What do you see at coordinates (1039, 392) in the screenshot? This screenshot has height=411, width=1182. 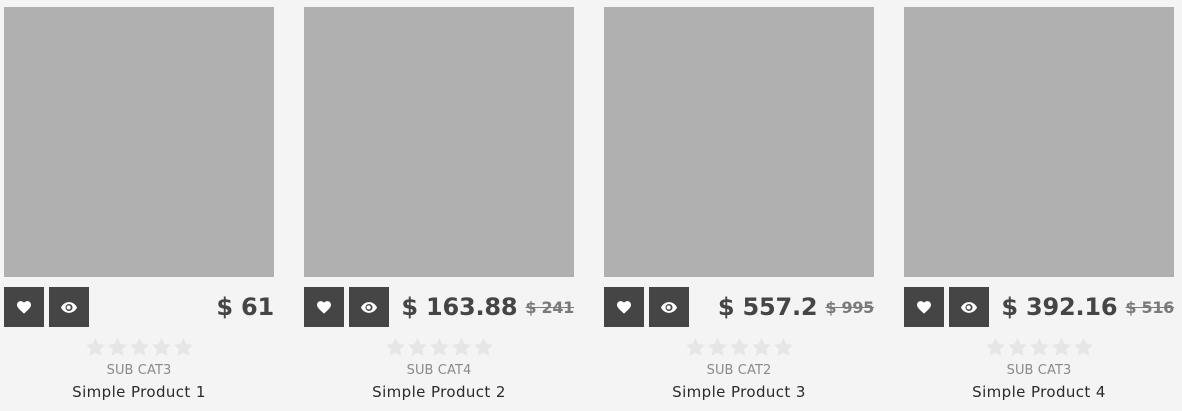 I see `product-title: Simple Product 4` at bounding box center [1039, 392].